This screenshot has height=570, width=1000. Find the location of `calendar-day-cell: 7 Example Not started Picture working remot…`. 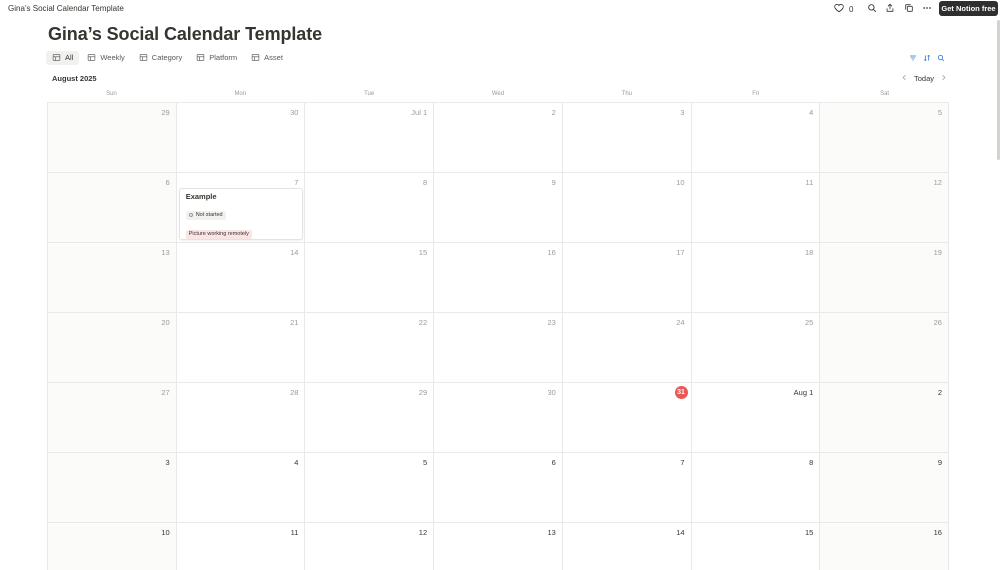

calendar-day-cell: 7 Example Not started Picture working remot… is located at coordinates (241, 215).